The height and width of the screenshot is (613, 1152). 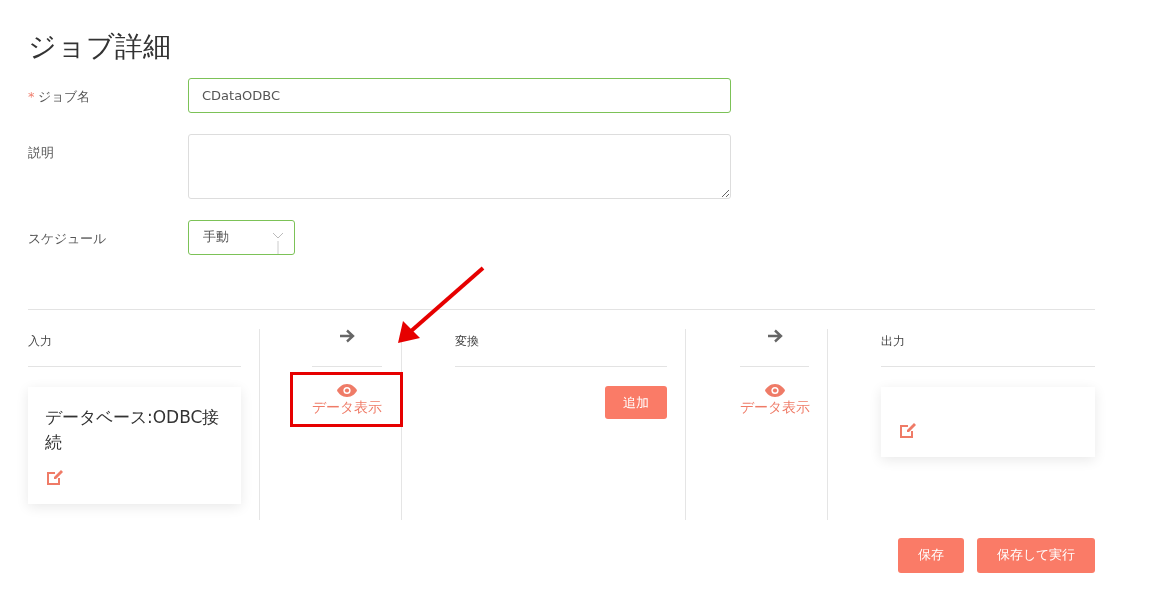 What do you see at coordinates (931, 555) in the screenshot?
I see `save-button: 保存` at bounding box center [931, 555].